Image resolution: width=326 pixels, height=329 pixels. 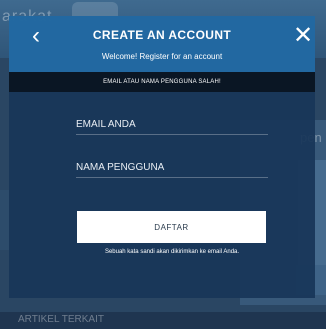 I want to click on register-button: DAFTAR, so click(x=171, y=227).